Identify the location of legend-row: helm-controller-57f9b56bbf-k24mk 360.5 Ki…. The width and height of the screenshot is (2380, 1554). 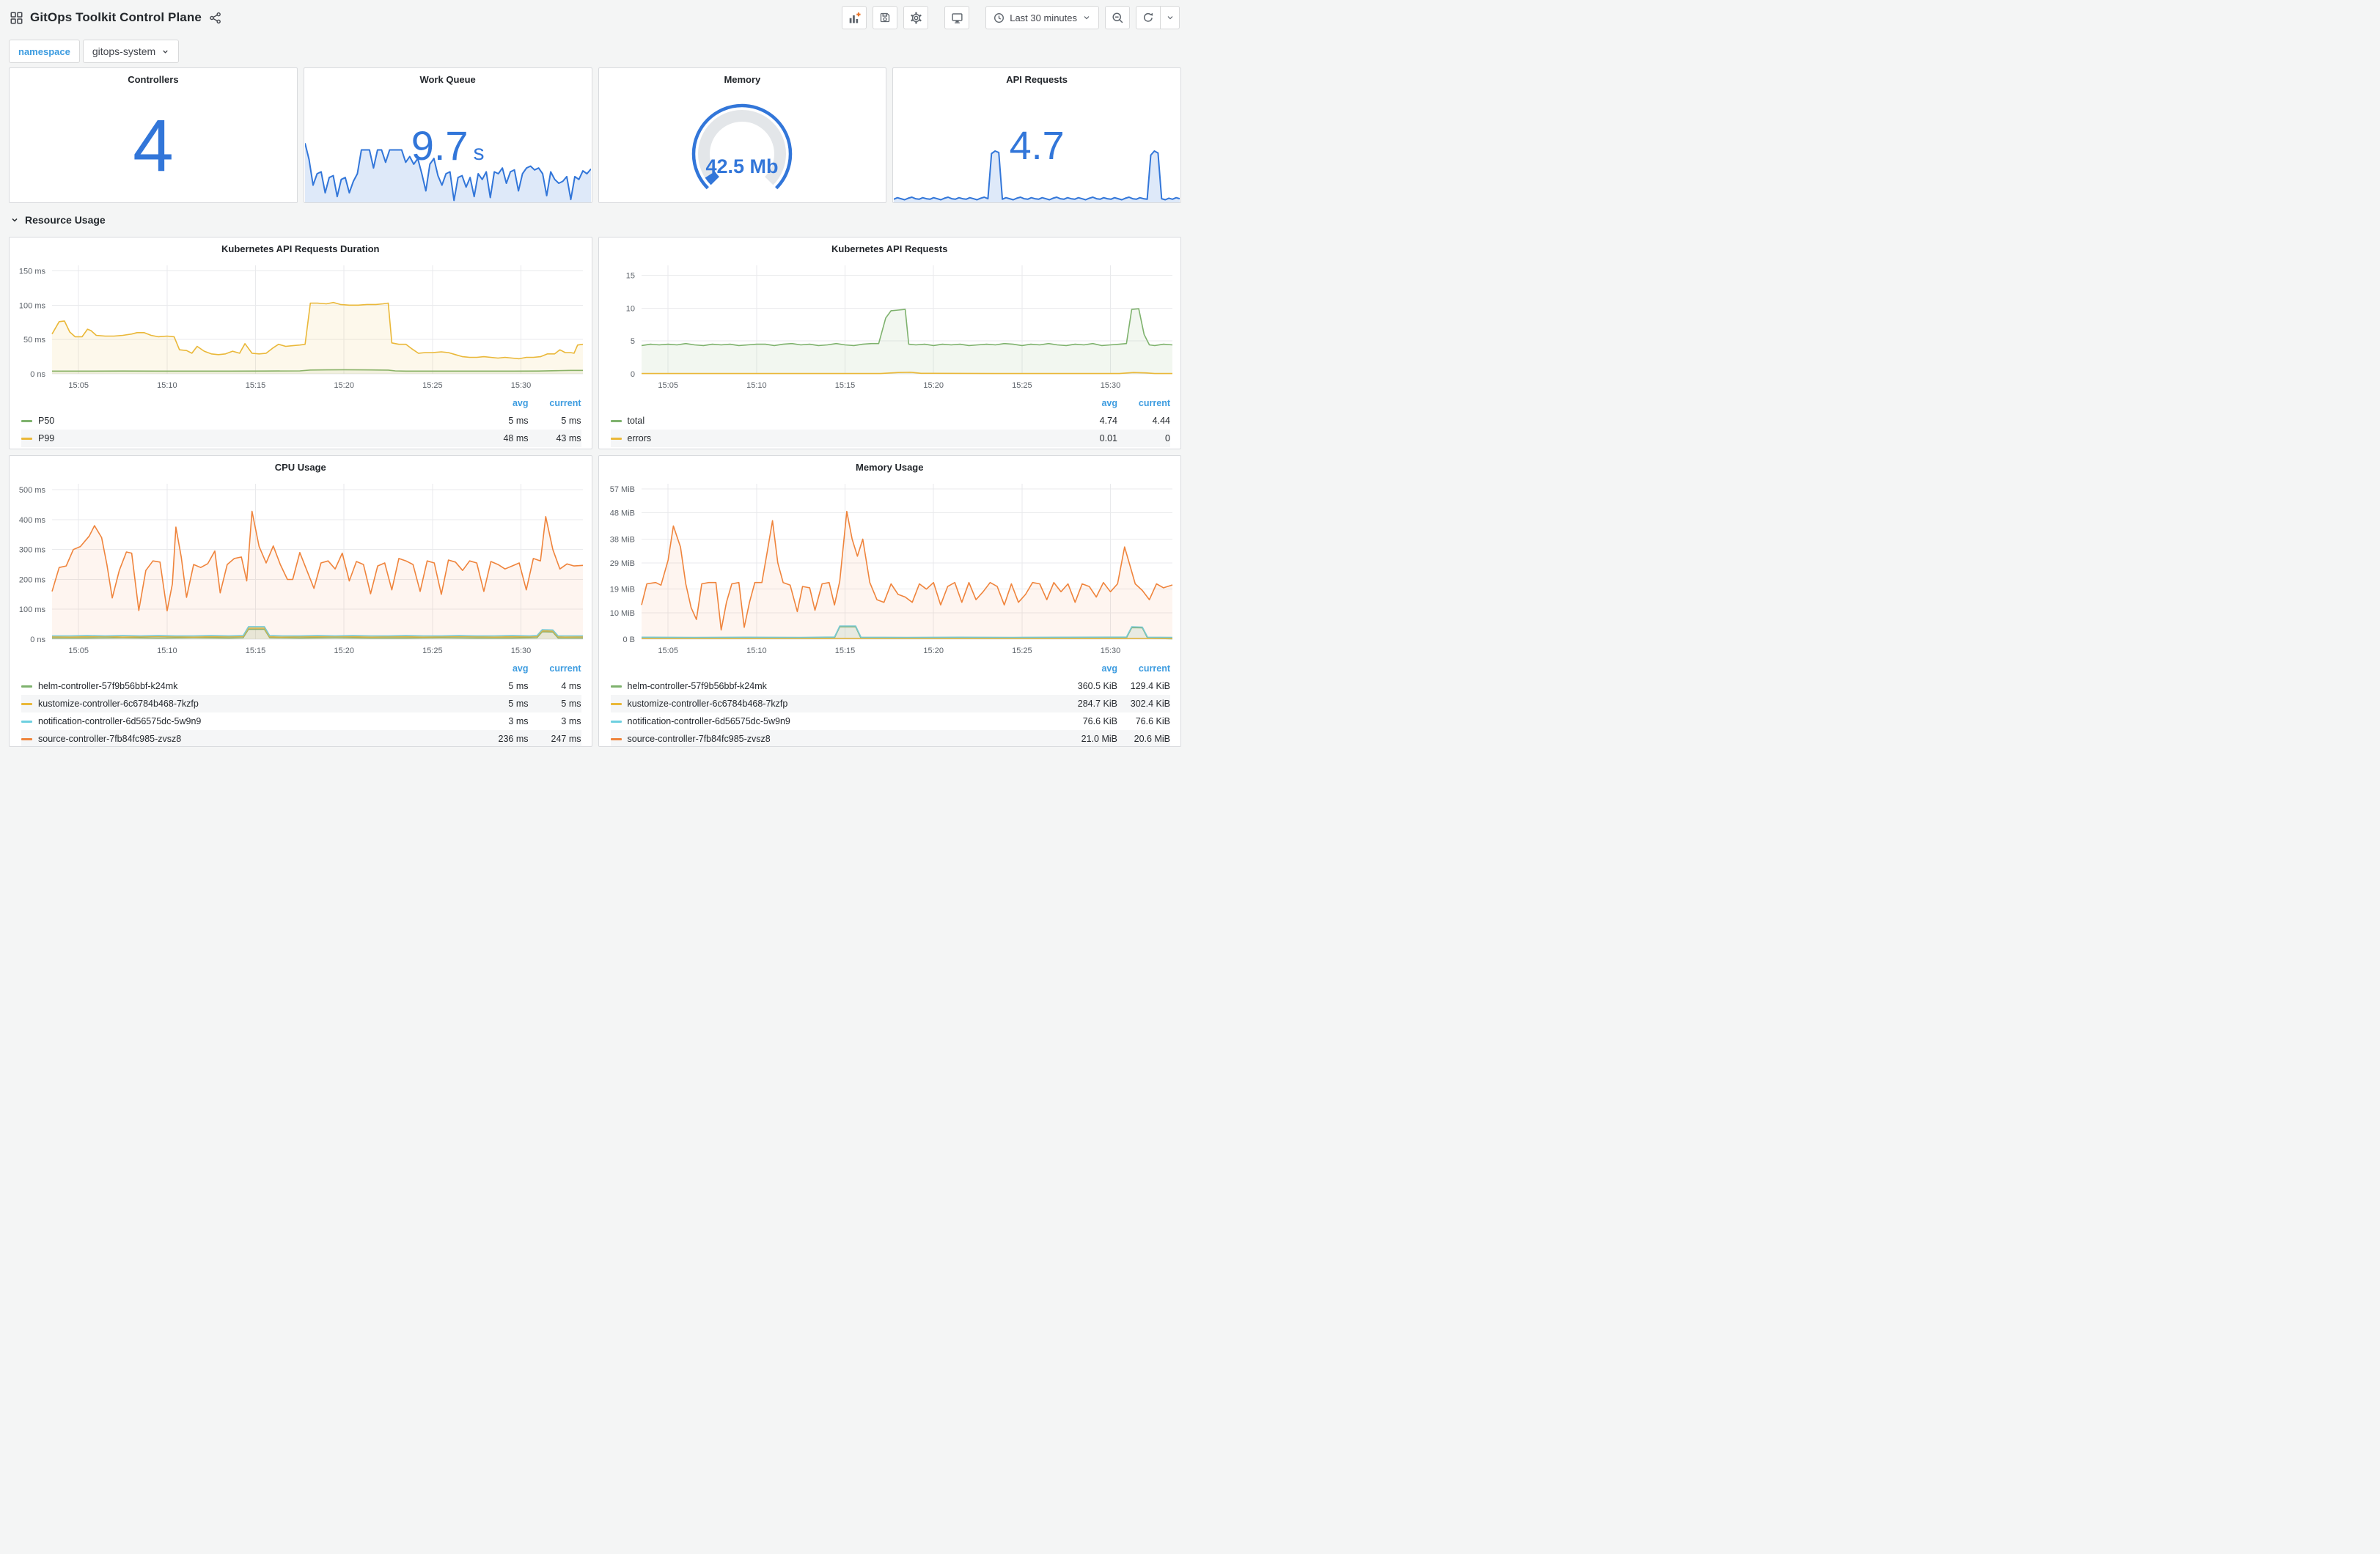
(890, 686).